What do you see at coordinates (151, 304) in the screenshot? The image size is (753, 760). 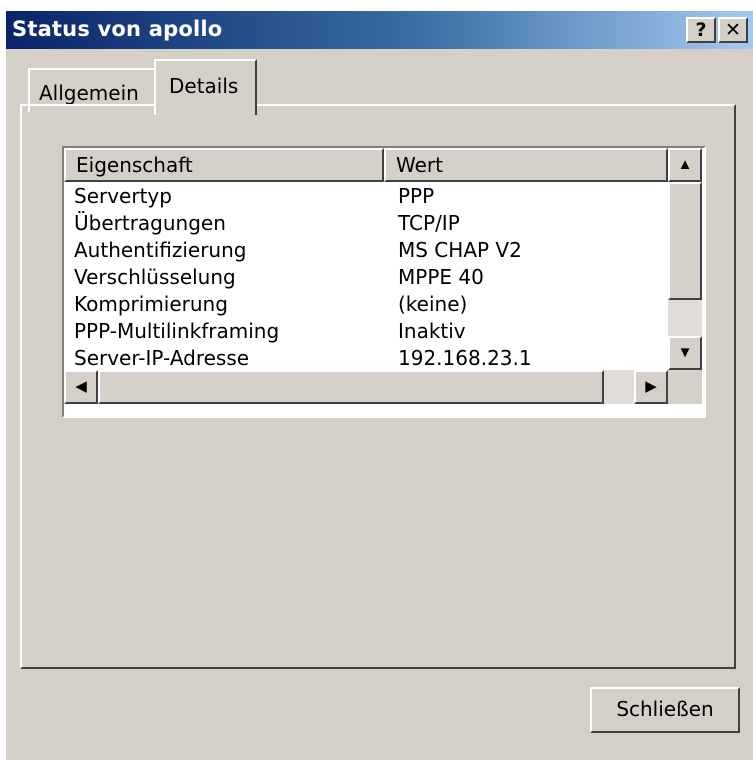 I see `property-name: Komprimierung` at bounding box center [151, 304].